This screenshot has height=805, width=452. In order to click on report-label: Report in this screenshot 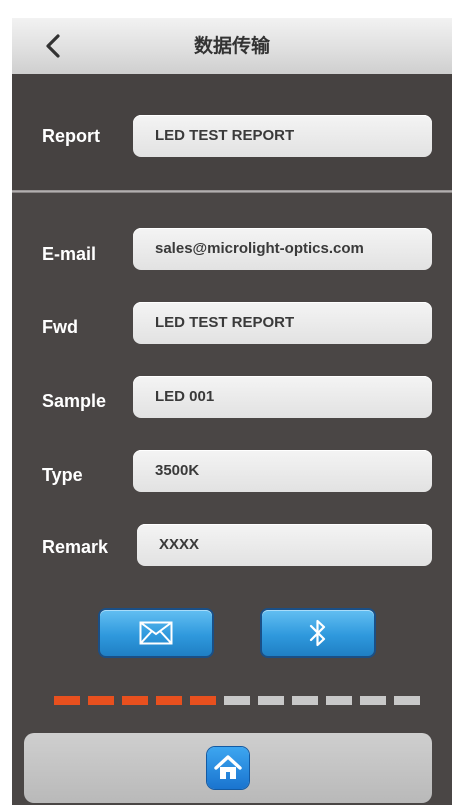, I will do `click(71, 136)`.